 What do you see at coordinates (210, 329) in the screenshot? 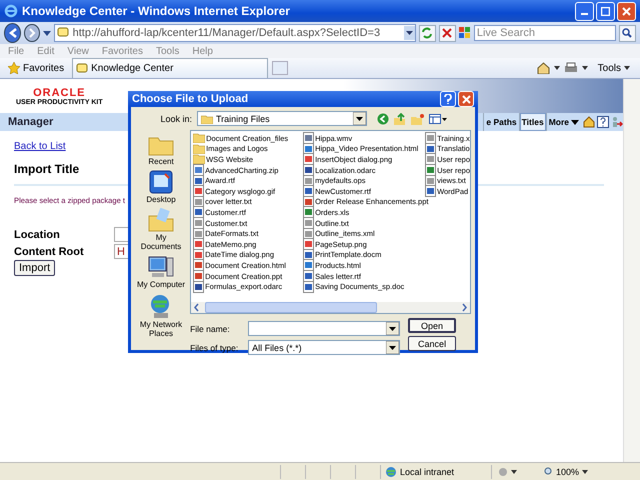
I see `file-name-label: File name:` at bounding box center [210, 329].